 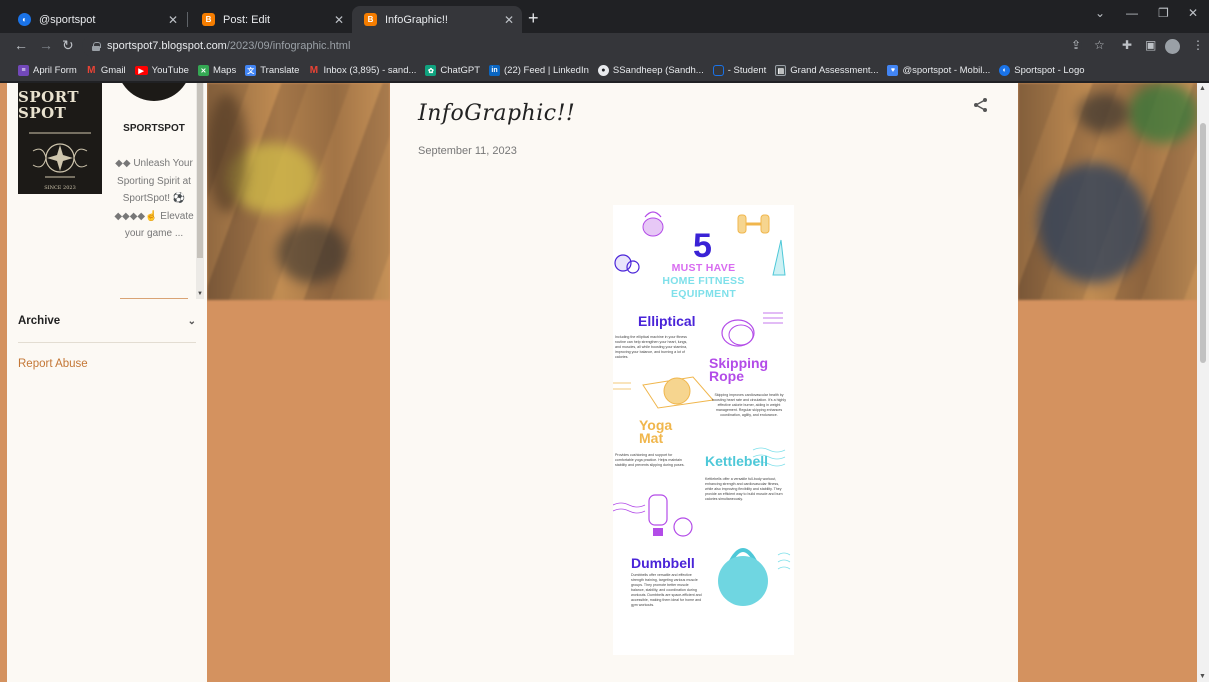 I want to click on infographic-item-title: Dumbbell, so click(x=663, y=563).